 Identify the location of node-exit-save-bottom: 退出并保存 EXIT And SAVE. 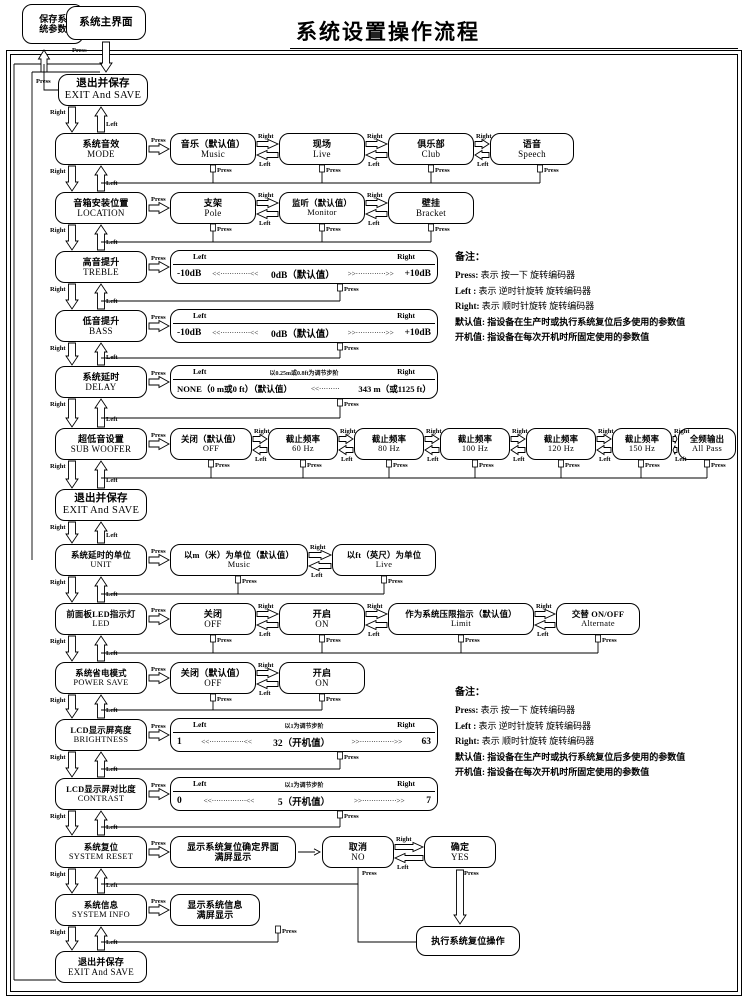
(101, 967).